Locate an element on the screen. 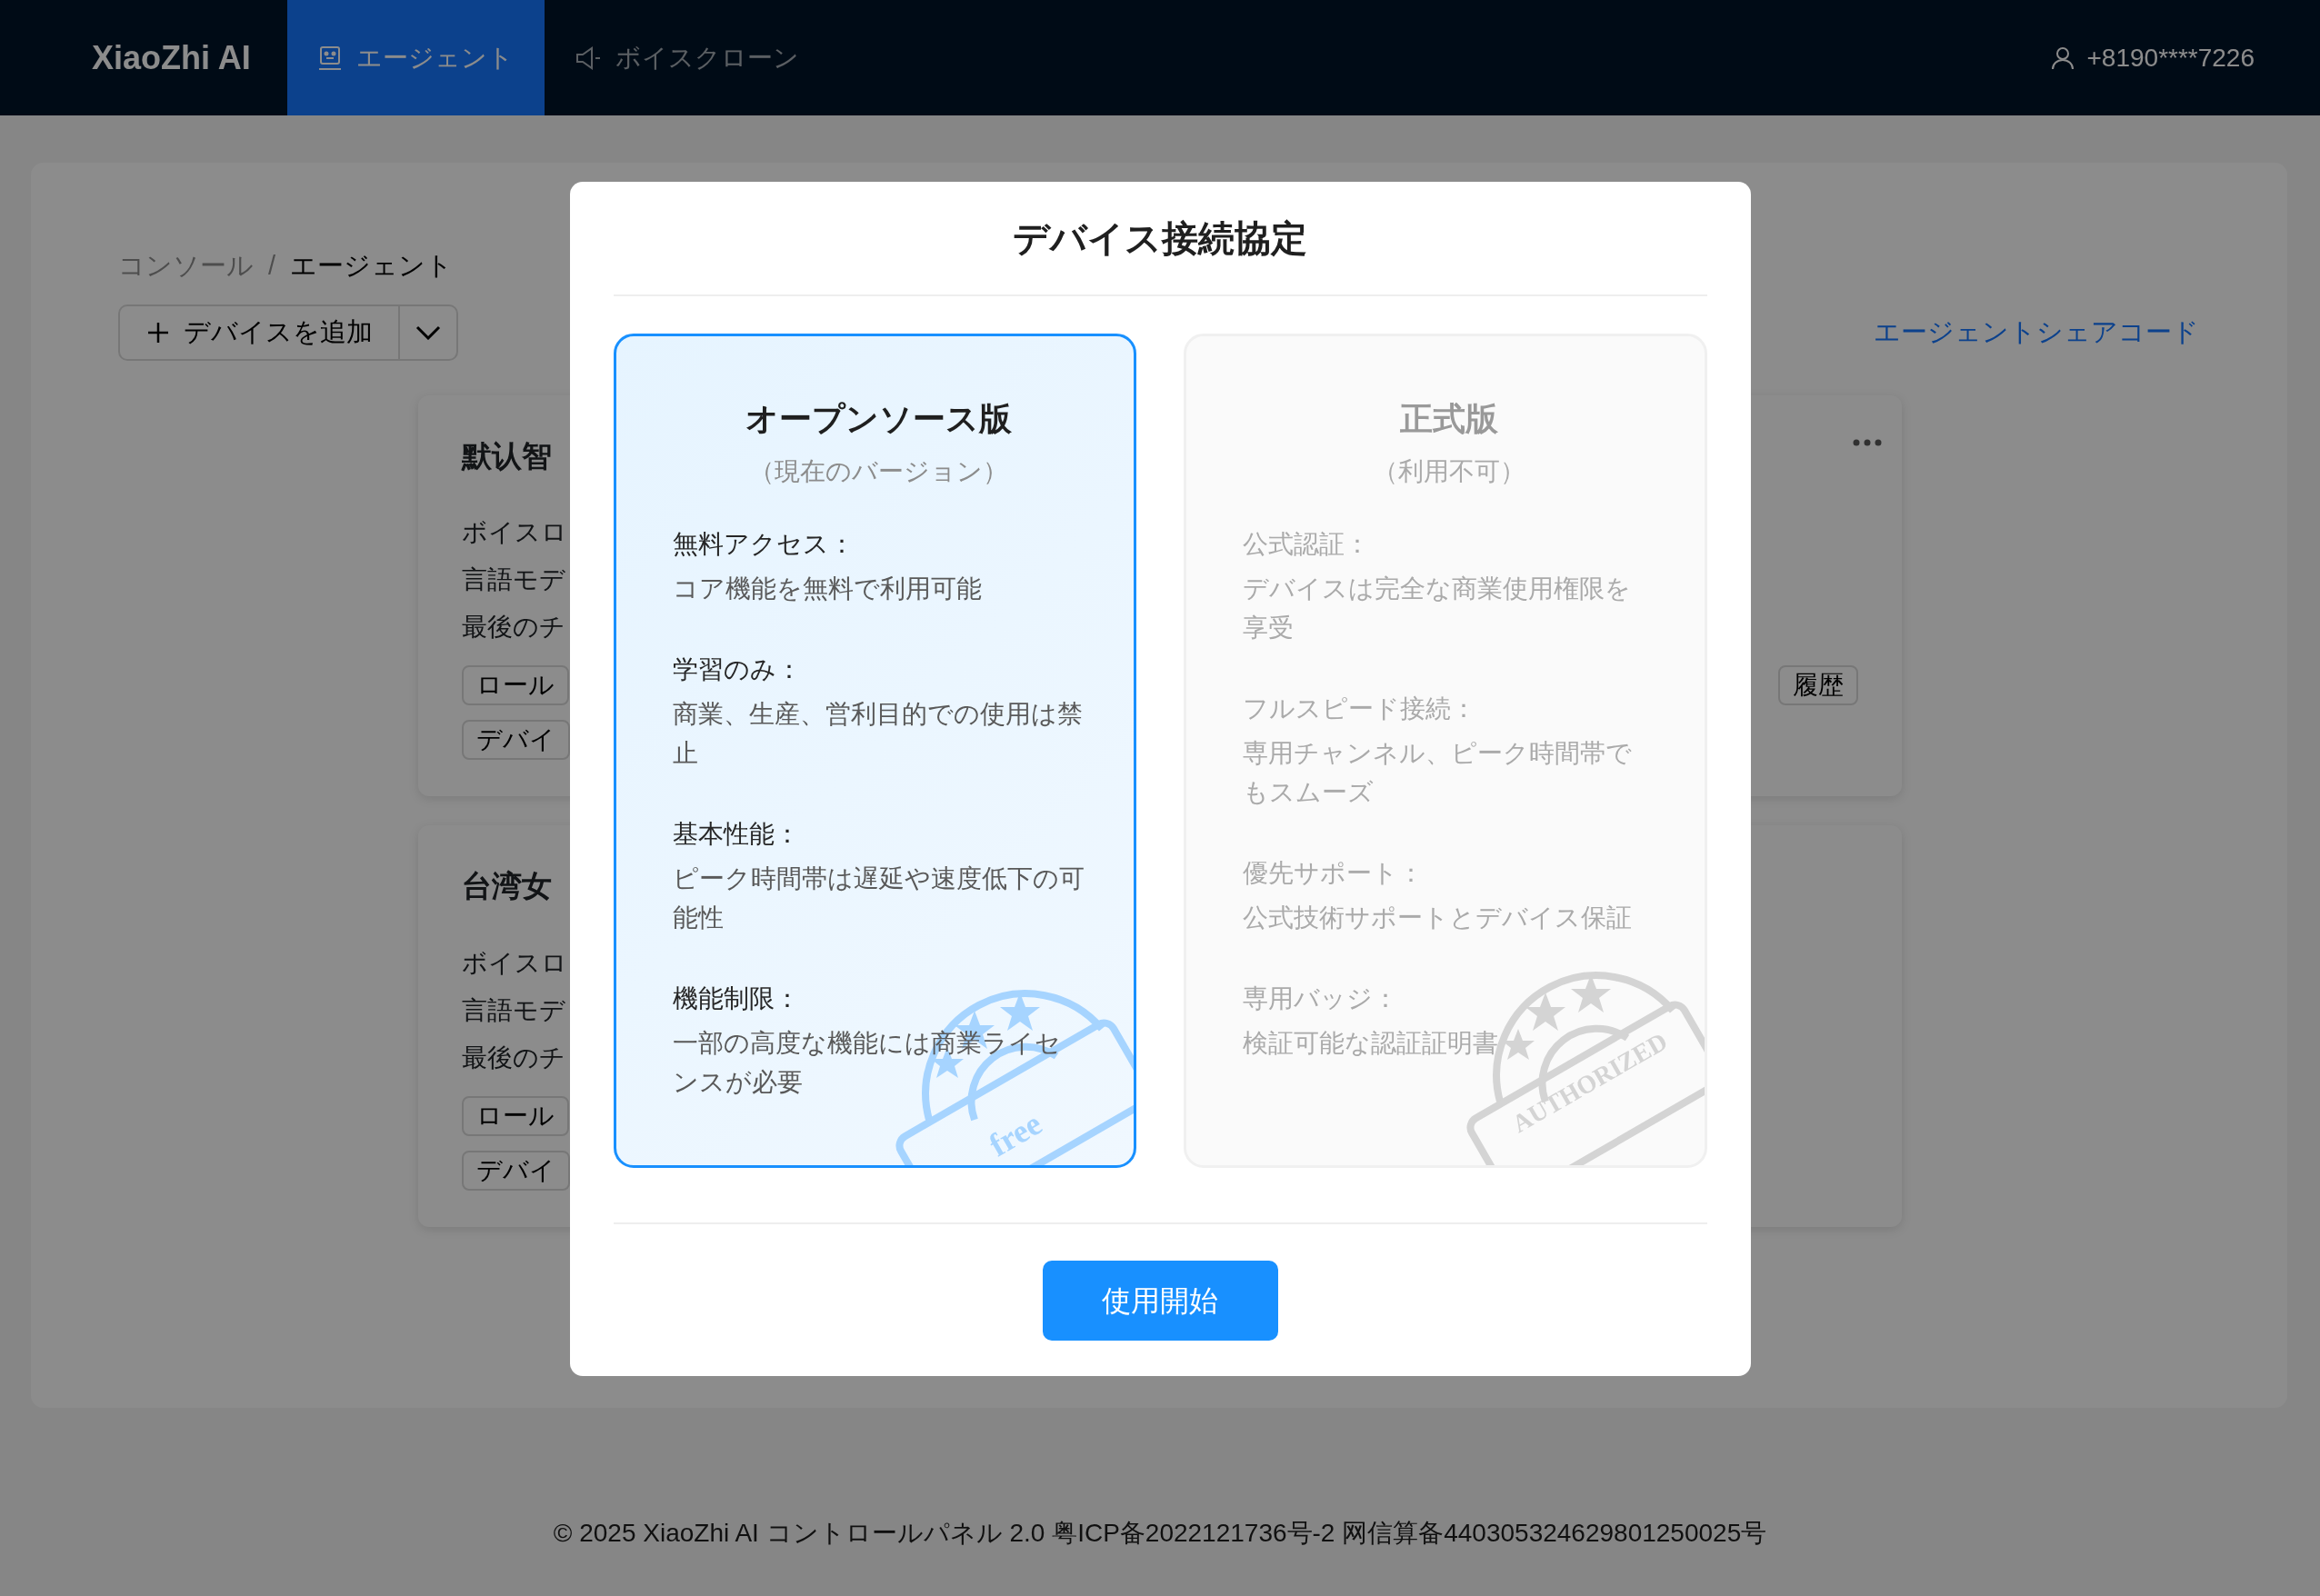  feature-label: 学習のみ： is located at coordinates (738, 669).